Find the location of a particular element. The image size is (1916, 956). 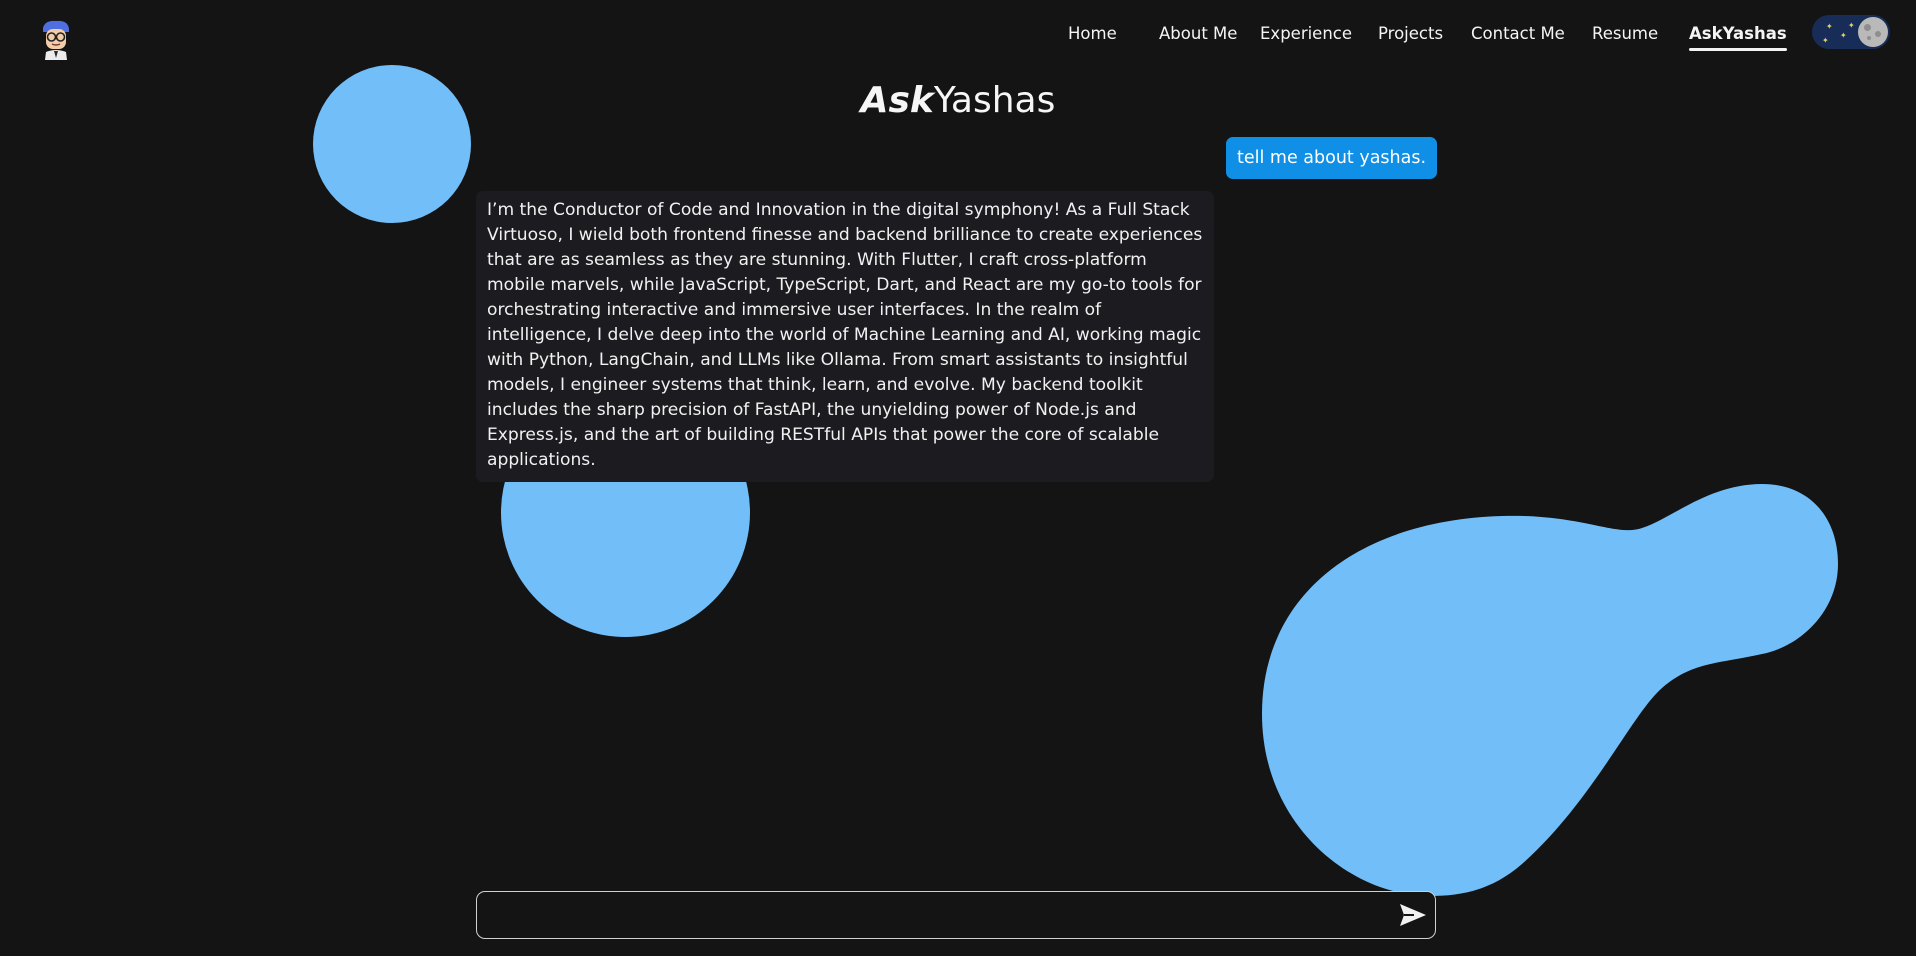

page-title: AskYashas is located at coordinates (958, 101).